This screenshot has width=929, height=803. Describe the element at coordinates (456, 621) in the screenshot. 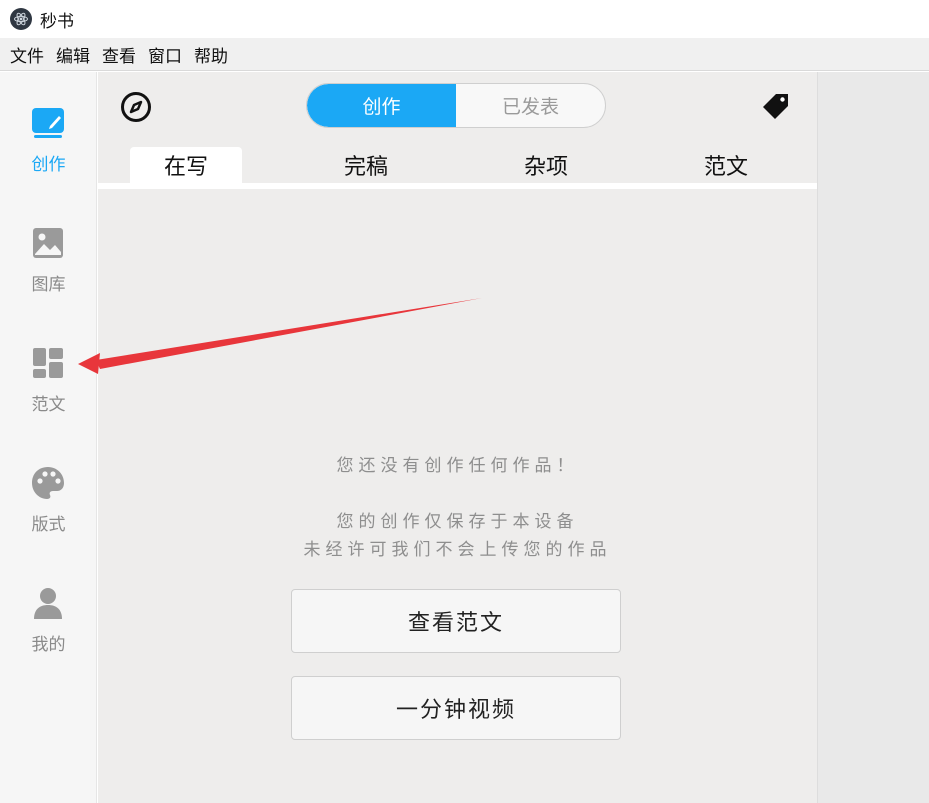

I see `view-samples-button: 查看范文` at that location.